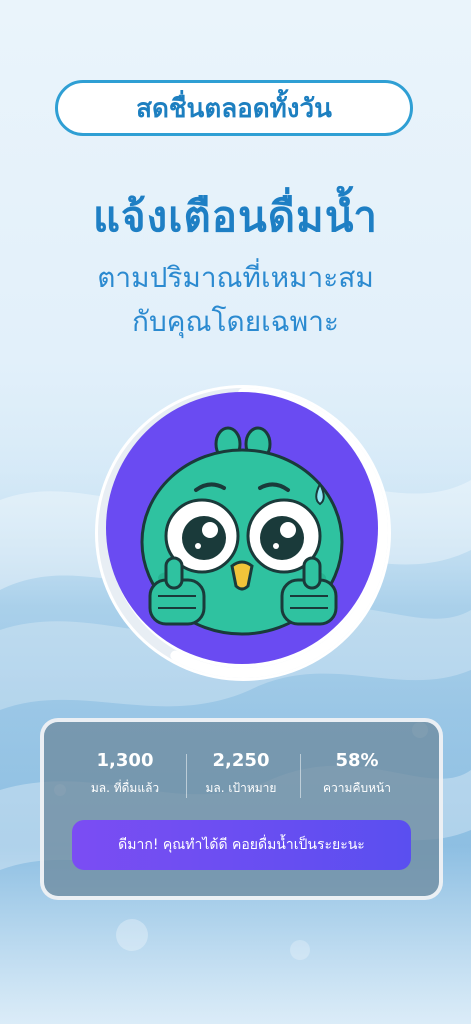 This screenshot has width=471, height=1024. Describe the element at coordinates (235, 277) in the screenshot. I see `subheadline-line1: ตามปริมาณที่เหมาะสม` at that location.